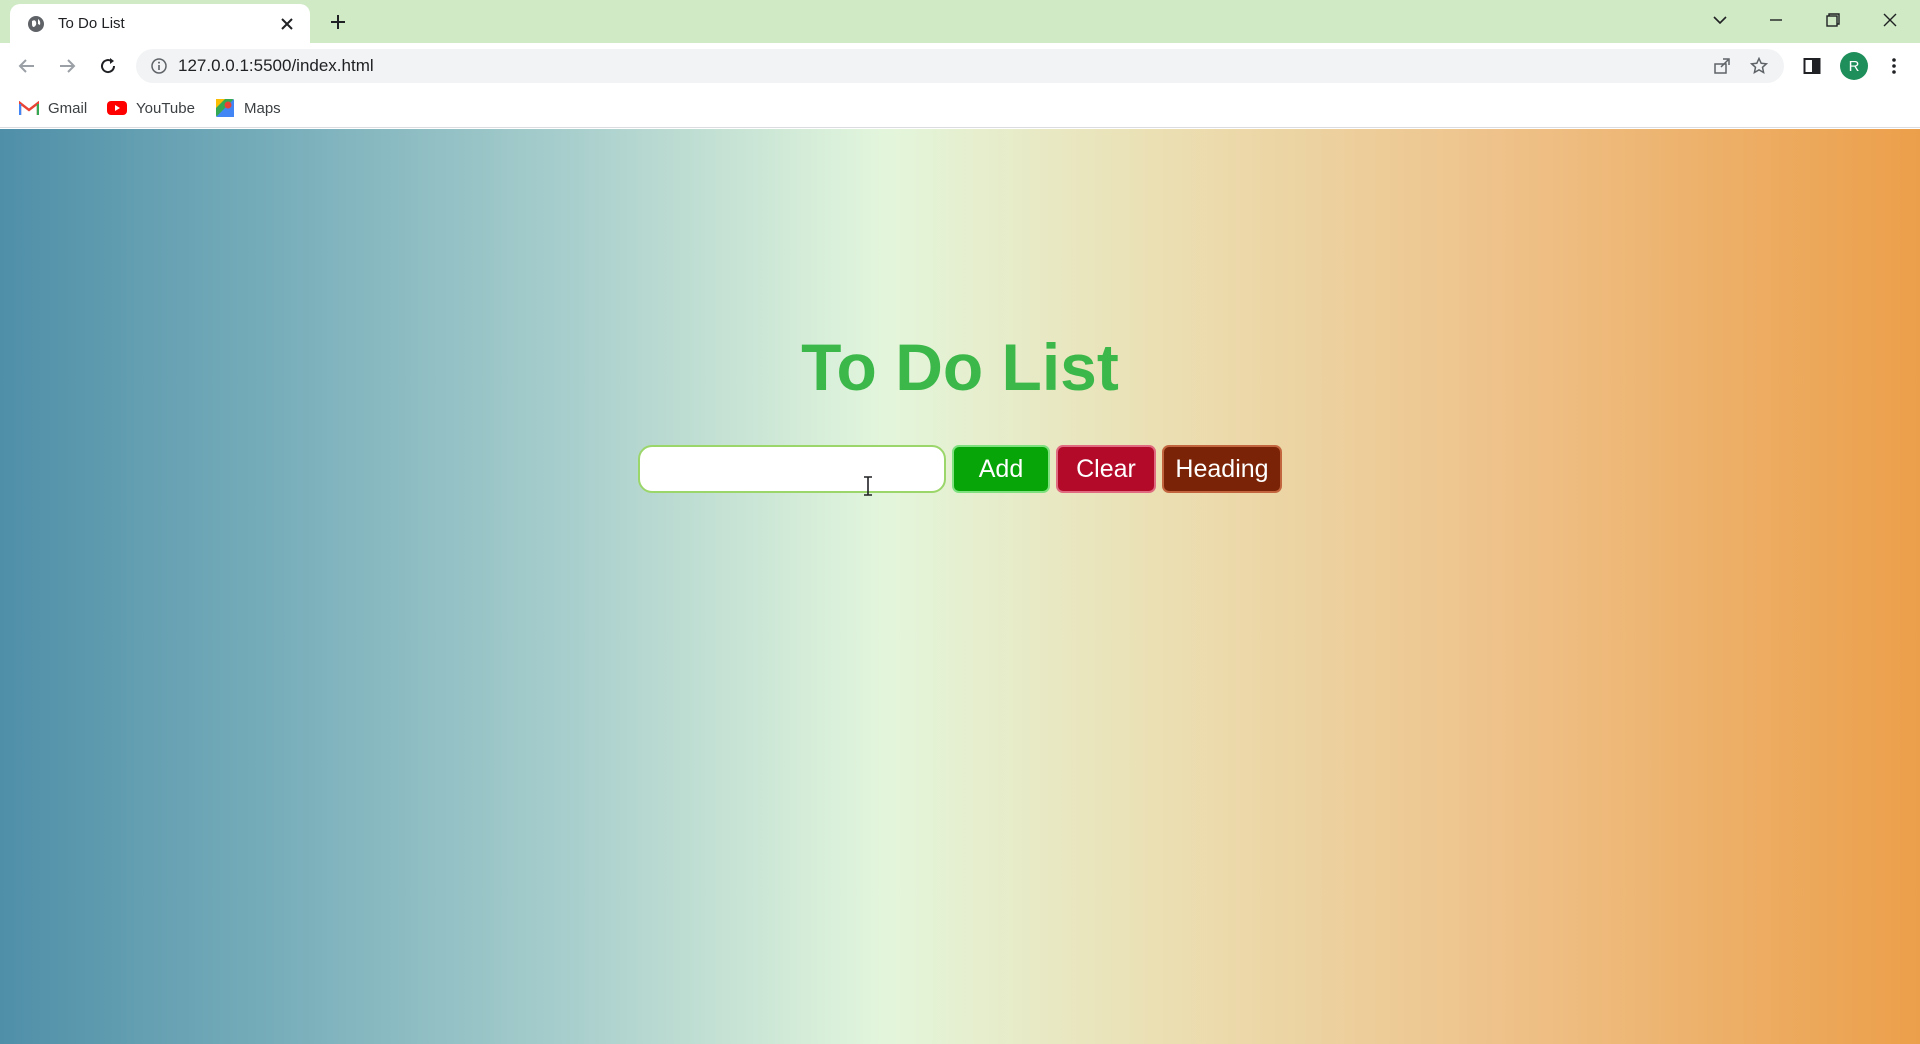 The height and width of the screenshot is (1044, 1920). What do you see at coordinates (960, 108) in the screenshot?
I see `bookmarks-bar: Gmail YouTube Maps` at bounding box center [960, 108].